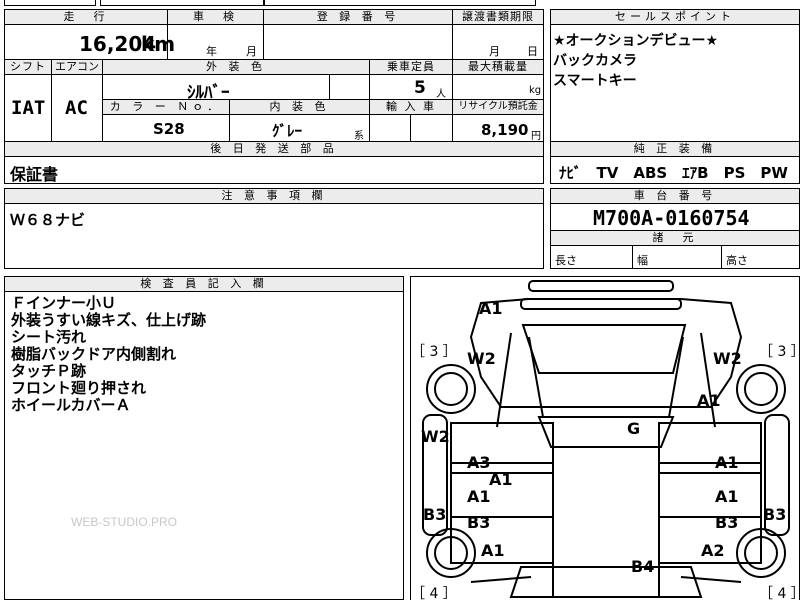 The width and height of the screenshot is (800, 603). What do you see at coordinates (494, 51) in the screenshot?
I see `deadline-month: 月` at bounding box center [494, 51].